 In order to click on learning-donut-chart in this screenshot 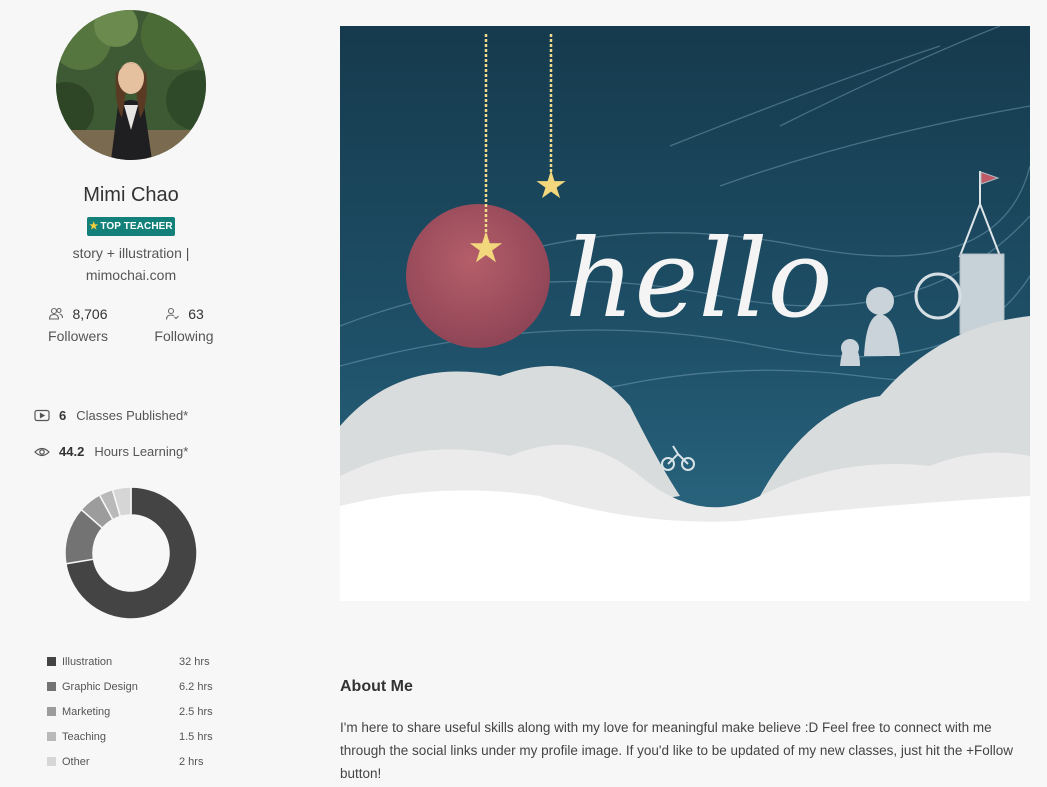, I will do `click(131, 553)`.